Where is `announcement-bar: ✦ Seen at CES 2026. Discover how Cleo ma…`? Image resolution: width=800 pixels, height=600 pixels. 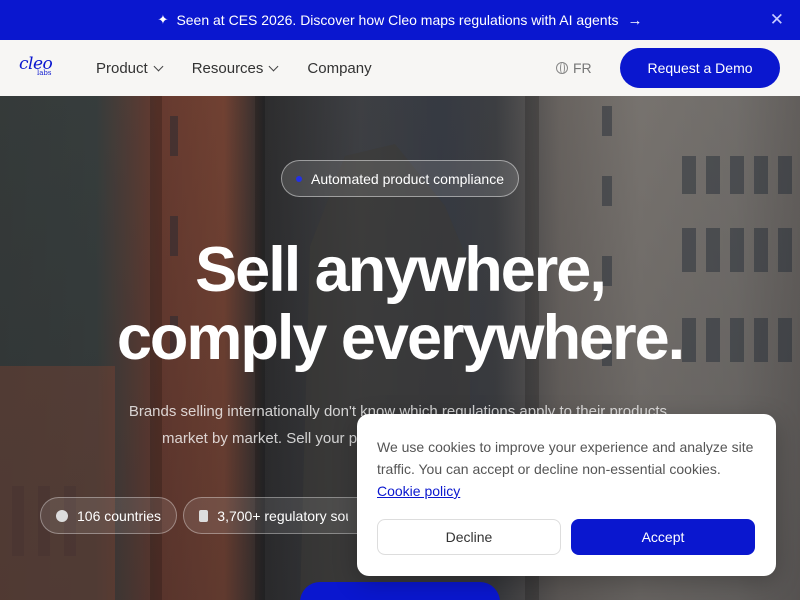
announcement-bar: ✦ Seen at CES 2026. Discover how Cleo ma… is located at coordinates (400, 20).